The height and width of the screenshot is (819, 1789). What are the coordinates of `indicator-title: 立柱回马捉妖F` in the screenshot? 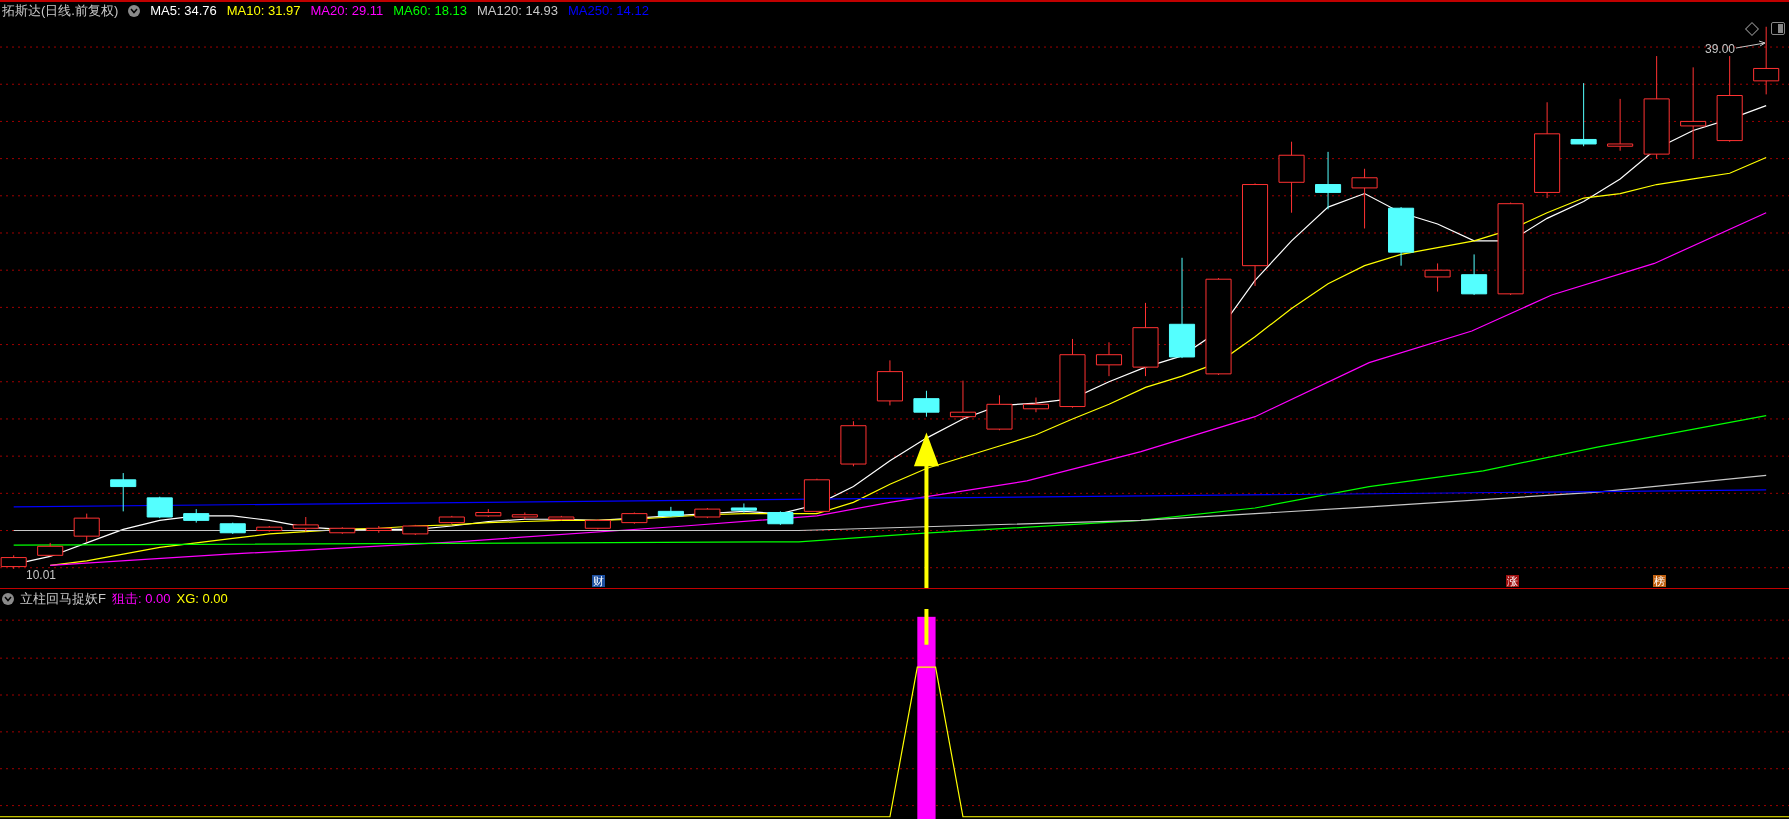 It's located at (63, 599).